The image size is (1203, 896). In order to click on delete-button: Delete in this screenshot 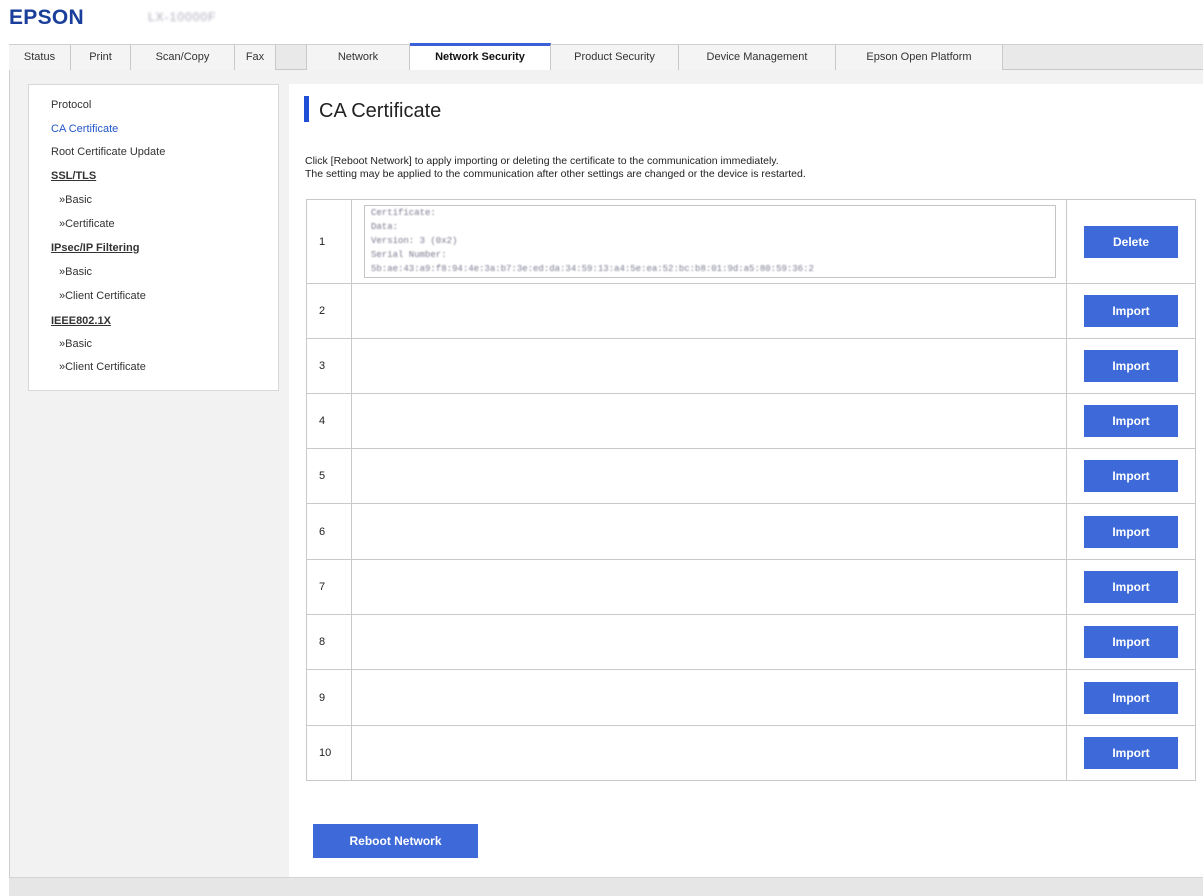, I will do `click(1131, 241)`.